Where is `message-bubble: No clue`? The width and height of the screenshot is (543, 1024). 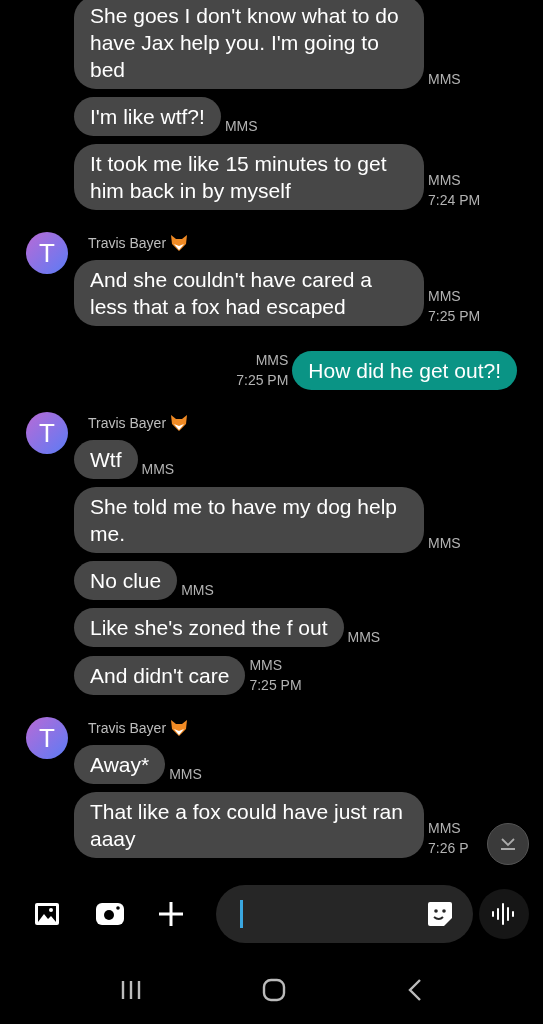
message-bubble: No clue is located at coordinates (126, 580).